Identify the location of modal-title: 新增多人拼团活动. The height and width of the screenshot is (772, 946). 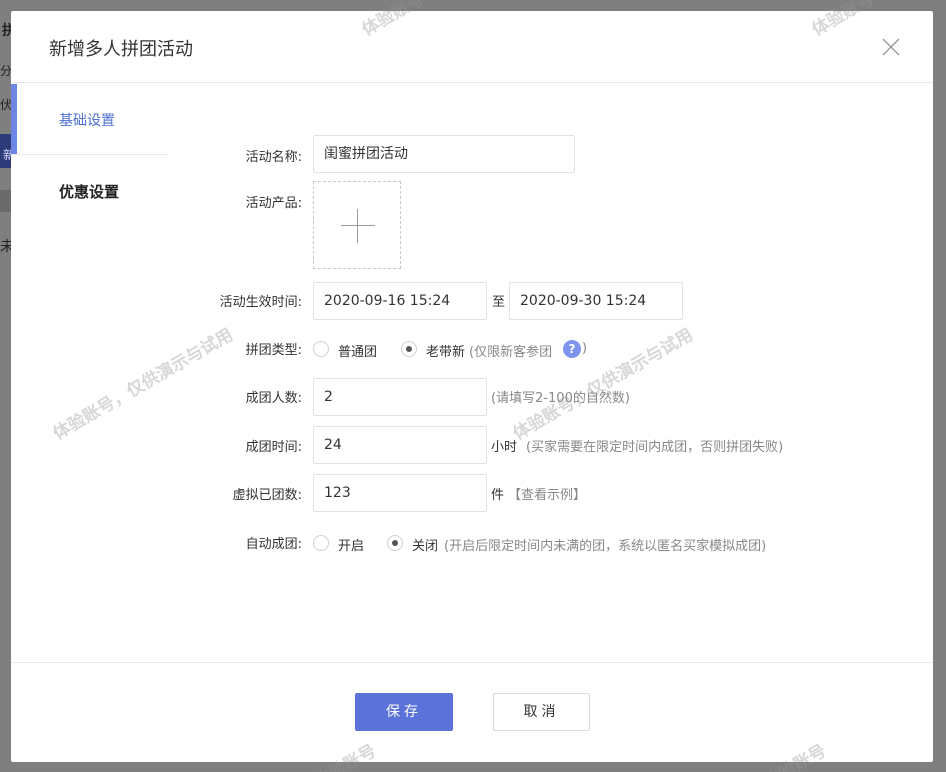
(121, 49).